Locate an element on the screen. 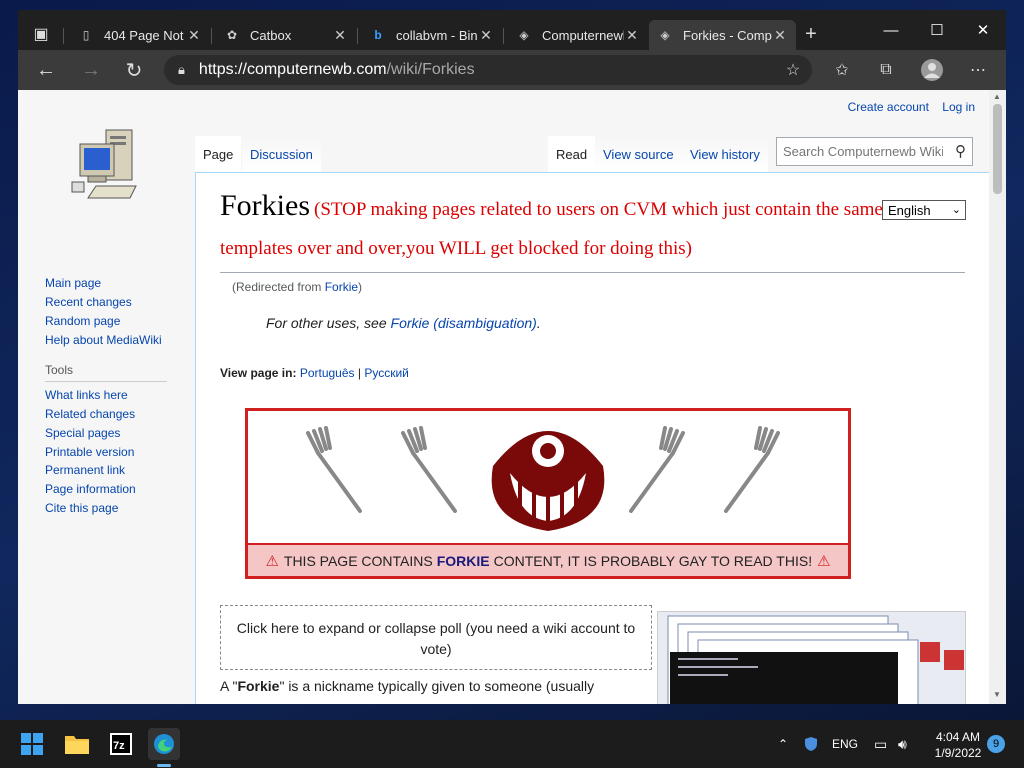 The height and width of the screenshot is (768, 1024). tab-page: Page is located at coordinates (218, 154).